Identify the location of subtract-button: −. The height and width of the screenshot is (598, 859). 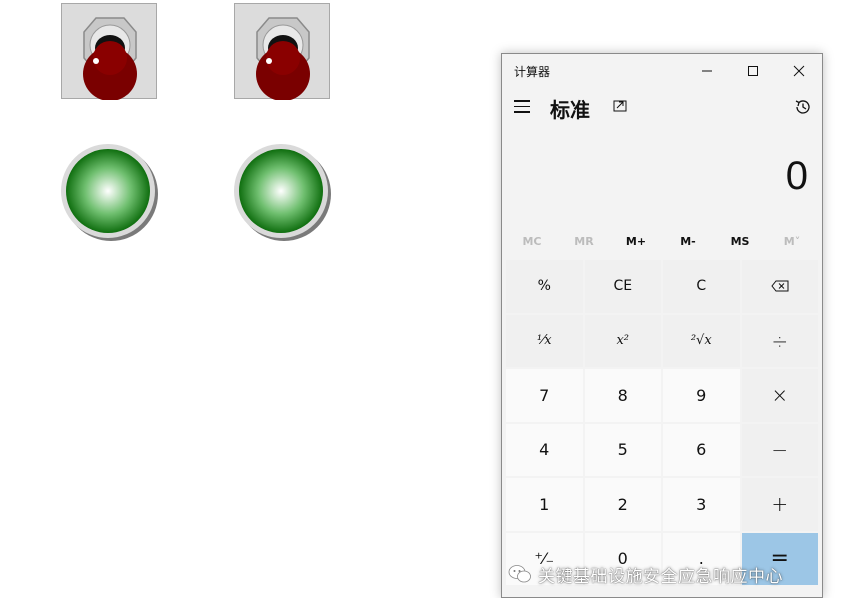
(779, 449).